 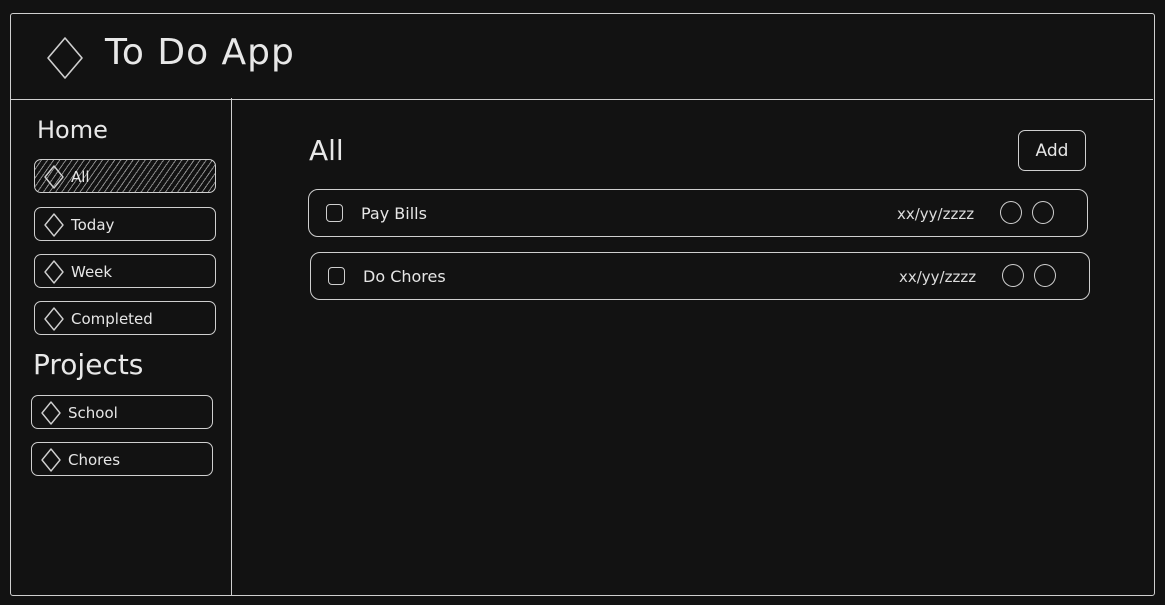 I want to click on add-task-button: Add, so click(x=1052, y=150).